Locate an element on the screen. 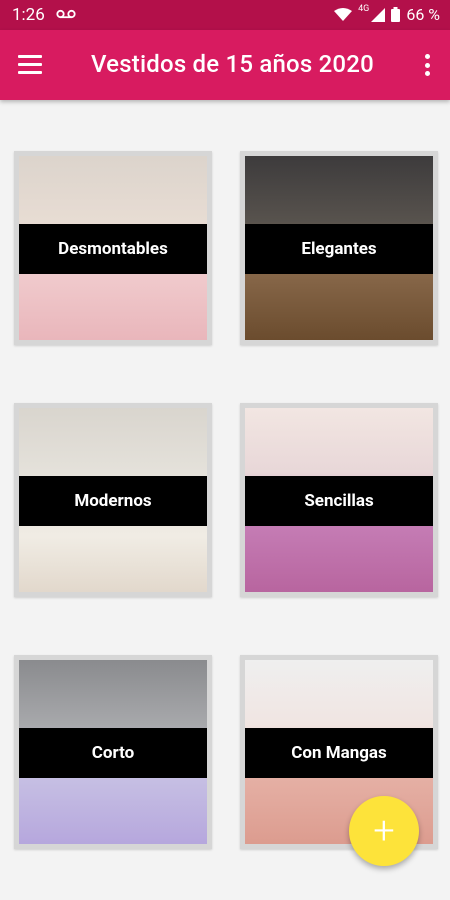 This screenshot has height=900, width=450. category-image: Sencillas is located at coordinates (339, 500).